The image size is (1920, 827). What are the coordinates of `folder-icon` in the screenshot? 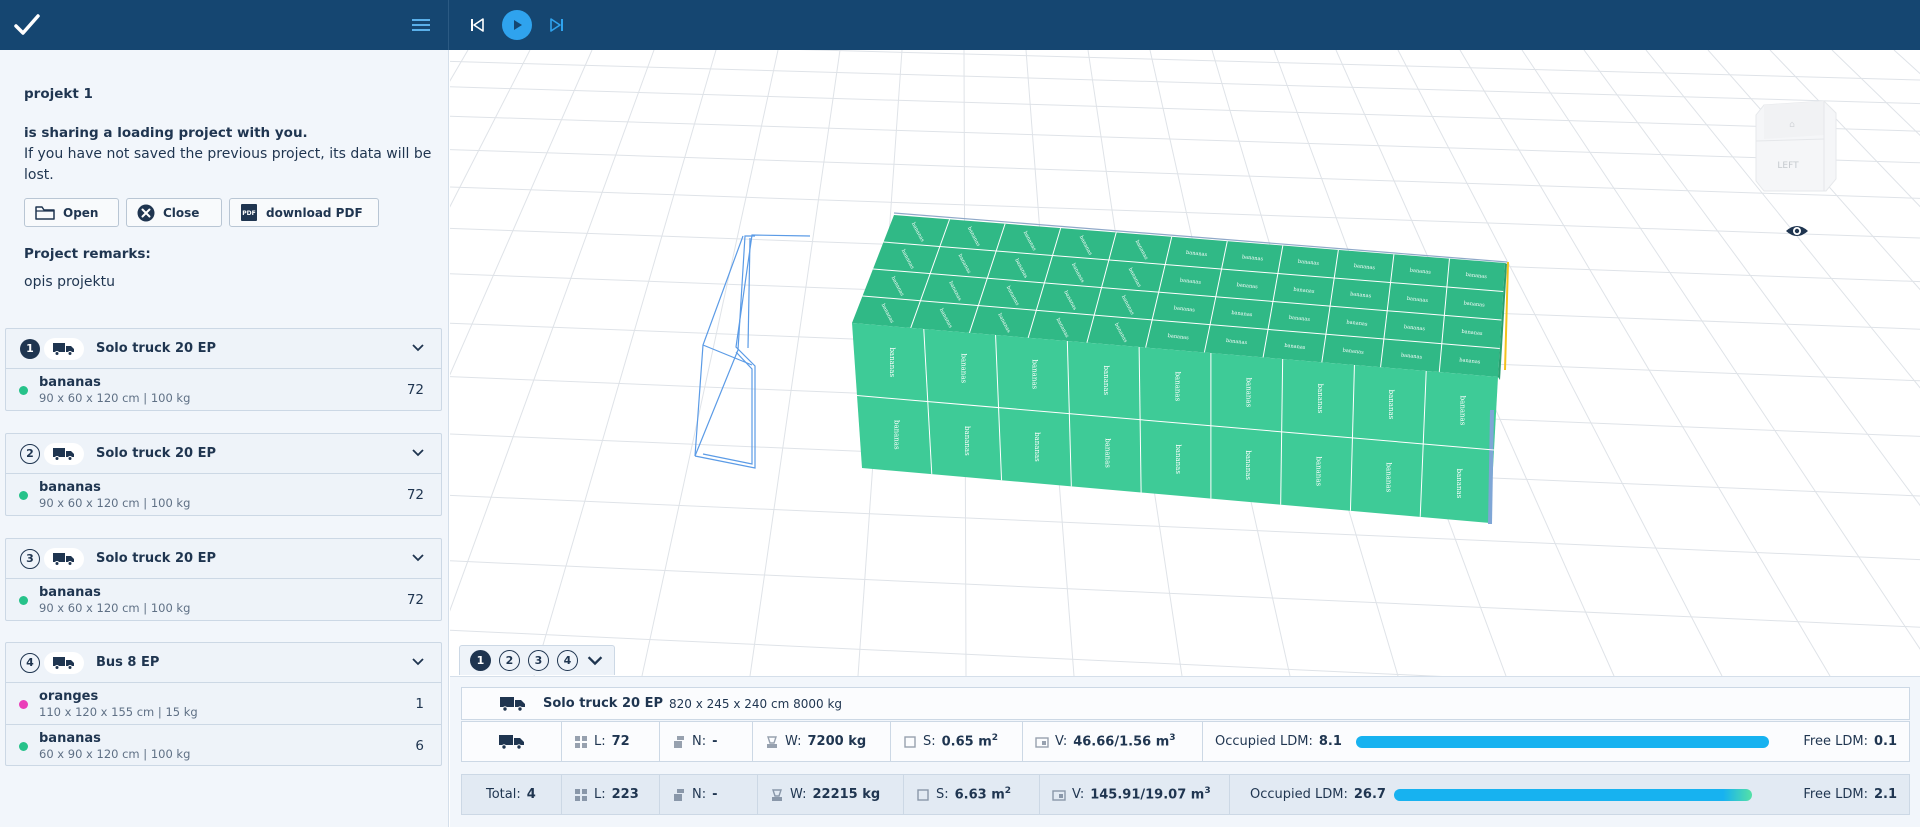 It's located at (45, 212).